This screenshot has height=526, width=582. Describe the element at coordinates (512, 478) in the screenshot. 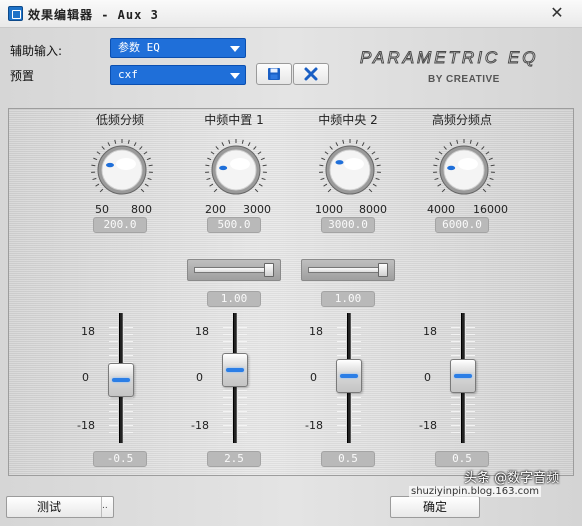

I see `watermark: 头条 @数字音频` at that location.